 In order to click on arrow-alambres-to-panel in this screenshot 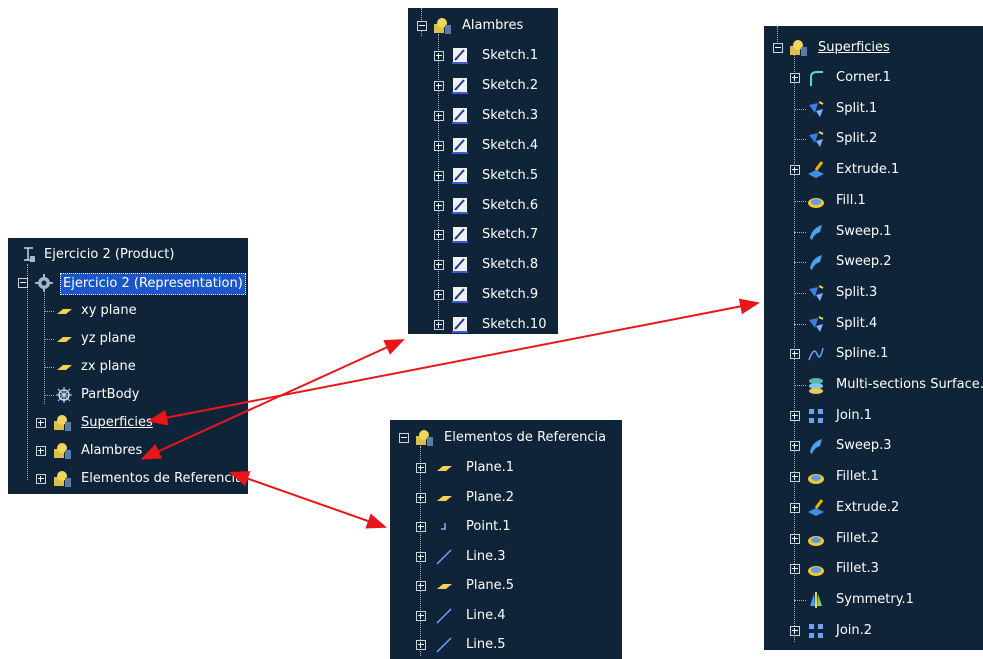, I will do `click(272, 399)`.